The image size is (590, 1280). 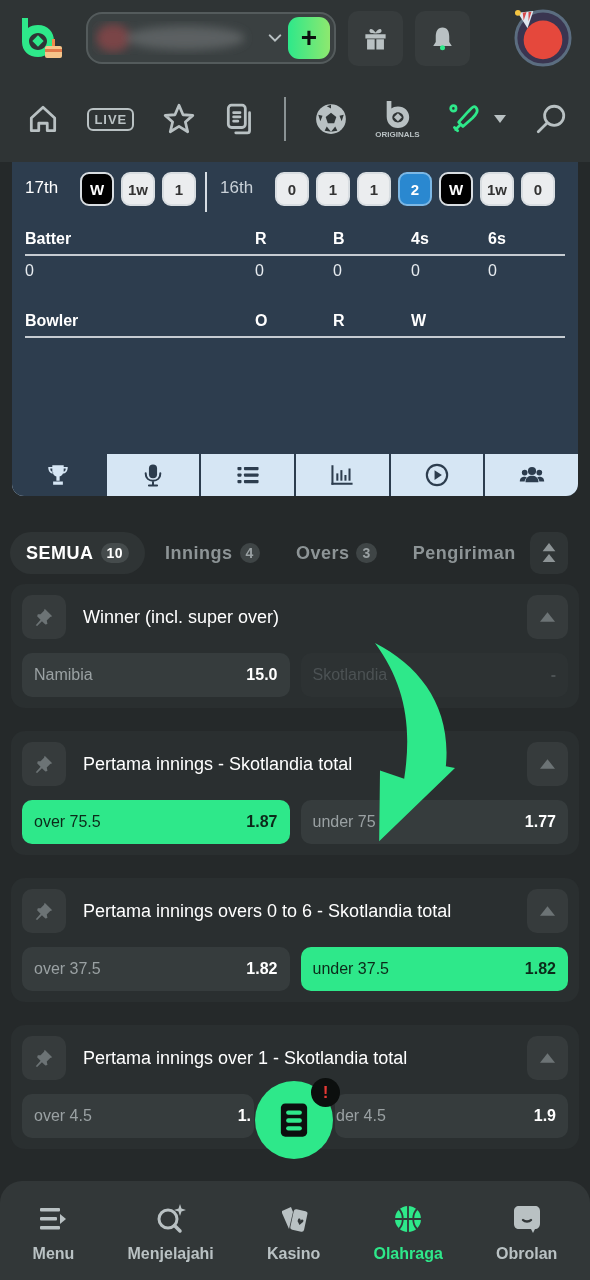 What do you see at coordinates (375, 38) in the screenshot?
I see `gift-button` at bounding box center [375, 38].